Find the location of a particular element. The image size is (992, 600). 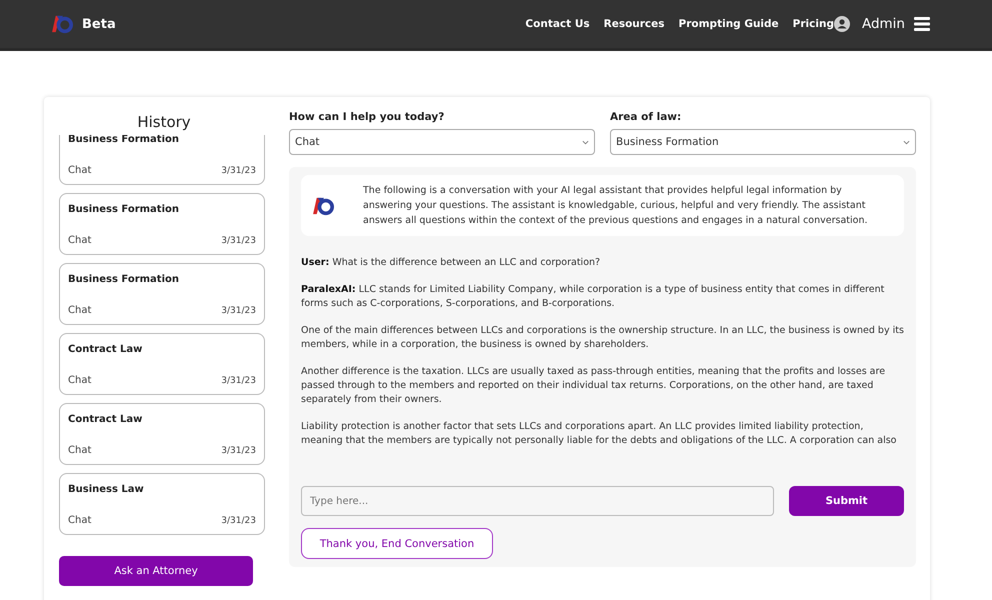

nav-link: Pricing is located at coordinates (813, 24).